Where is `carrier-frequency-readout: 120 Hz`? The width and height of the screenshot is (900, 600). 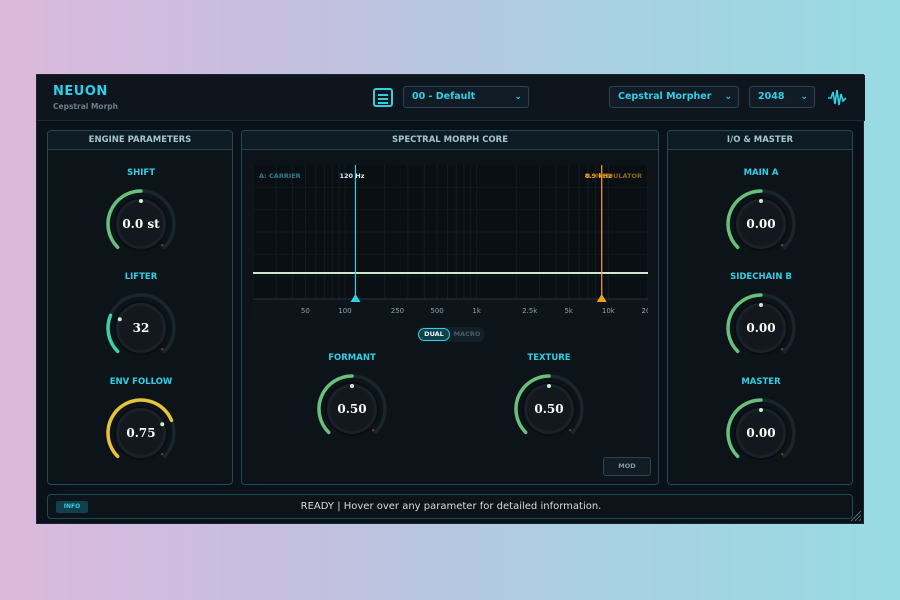 carrier-frequency-readout: 120 Hz is located at coordinates (352, 176).